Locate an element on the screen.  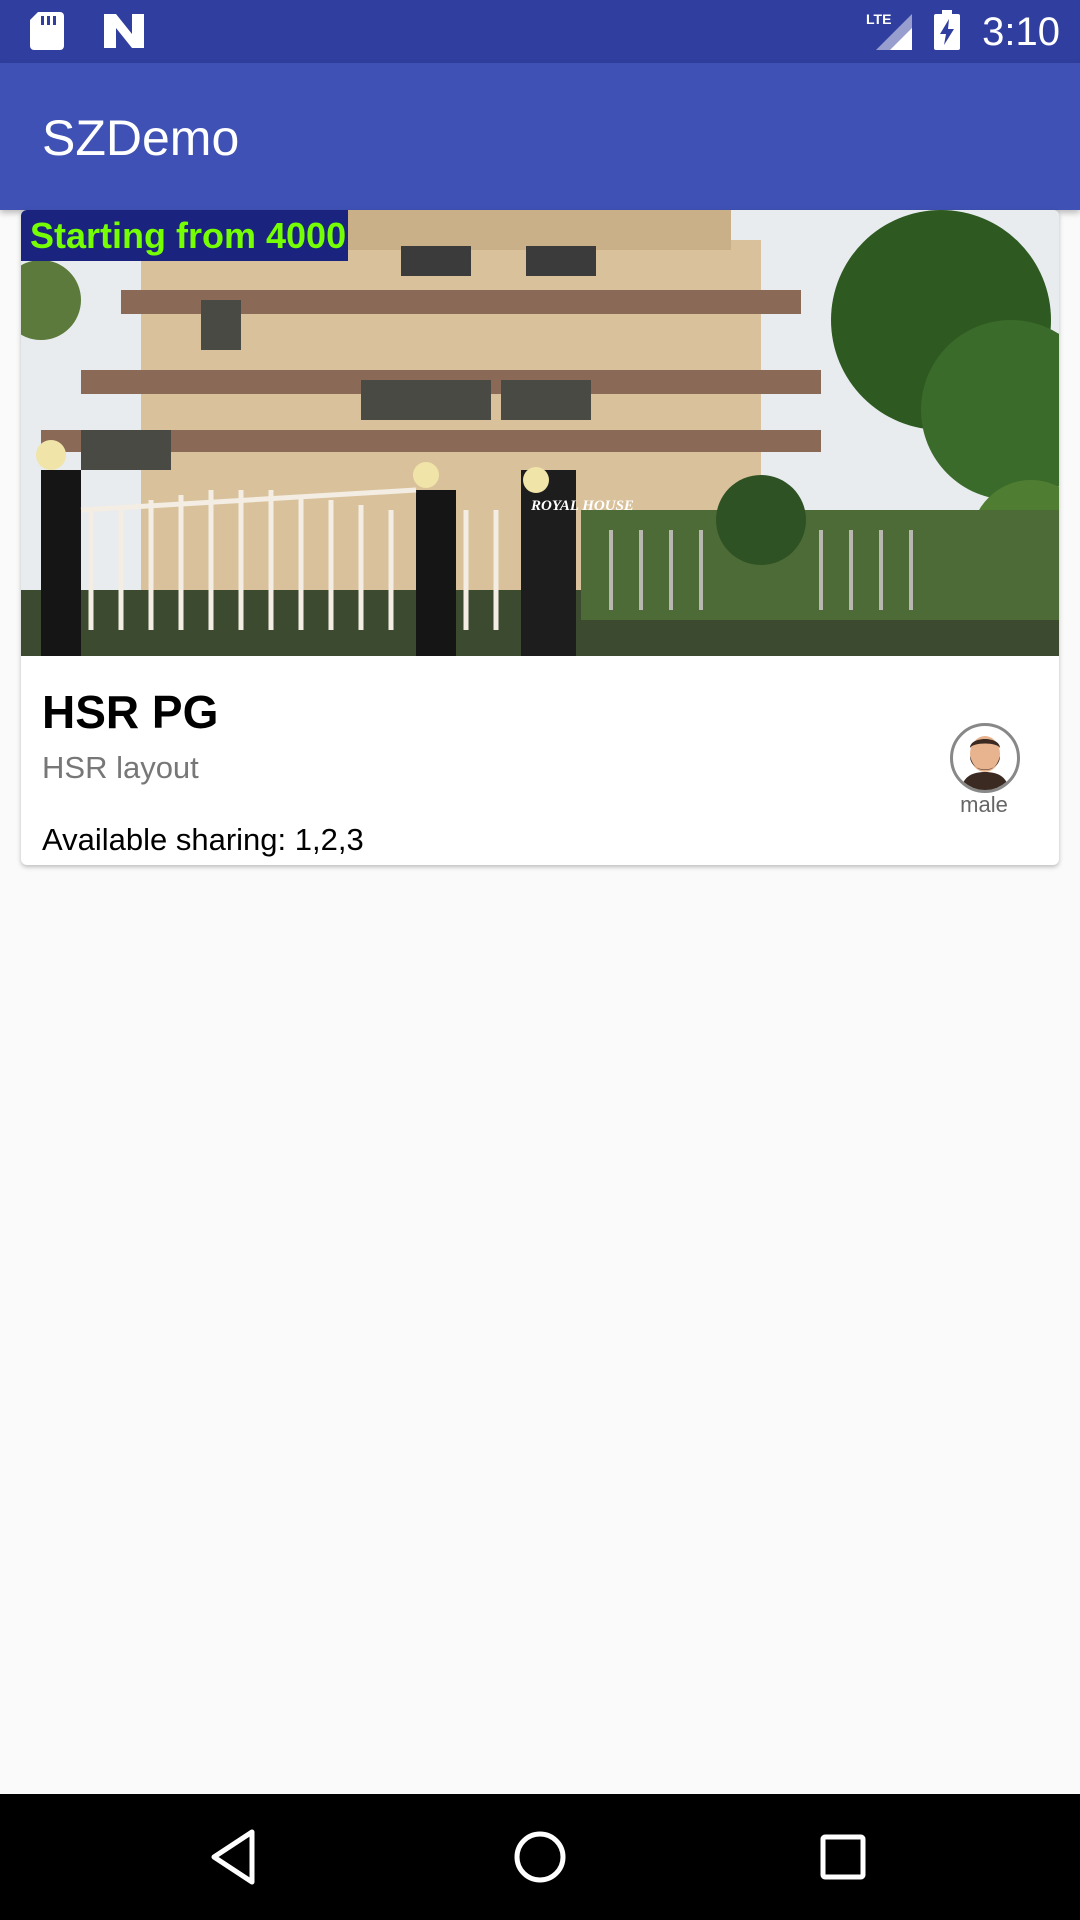
back-icon is located at coordinates (235, 1857).